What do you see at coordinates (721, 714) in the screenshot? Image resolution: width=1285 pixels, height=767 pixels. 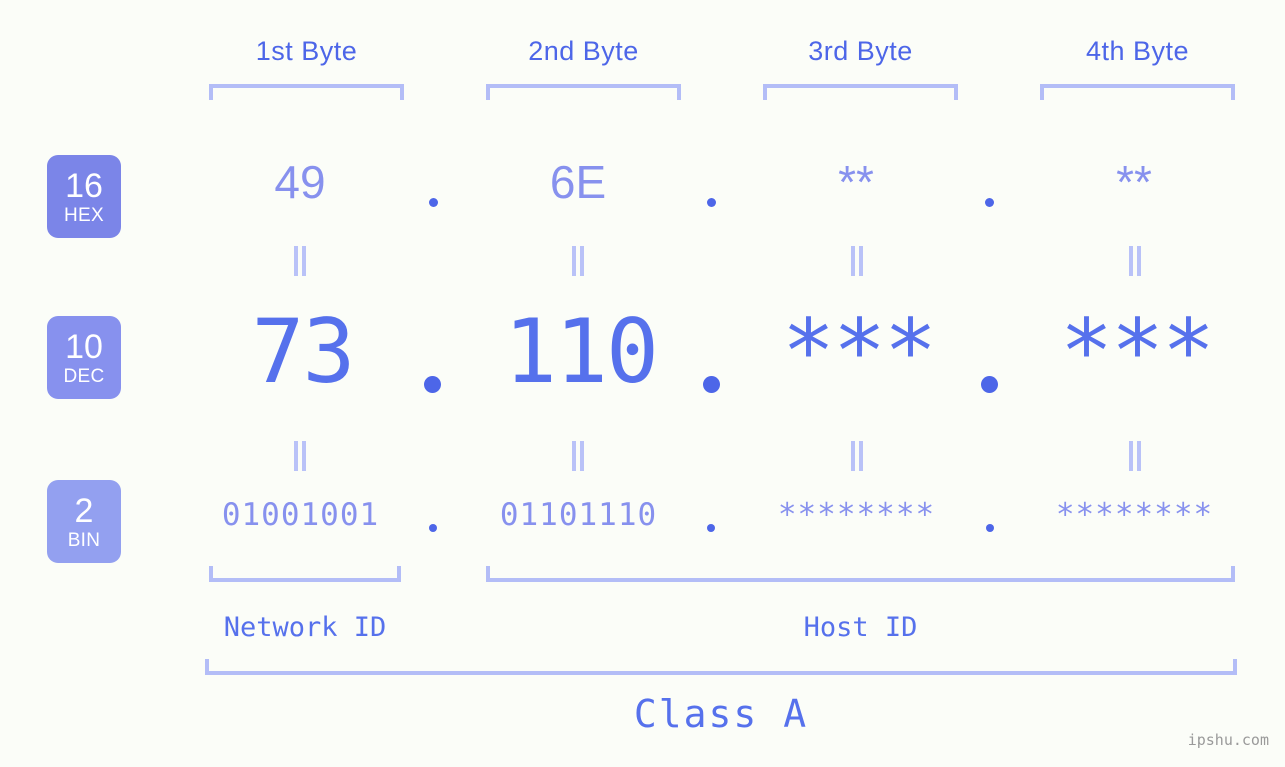 I see `class-label: Class A` at bounding box center [721, 714].